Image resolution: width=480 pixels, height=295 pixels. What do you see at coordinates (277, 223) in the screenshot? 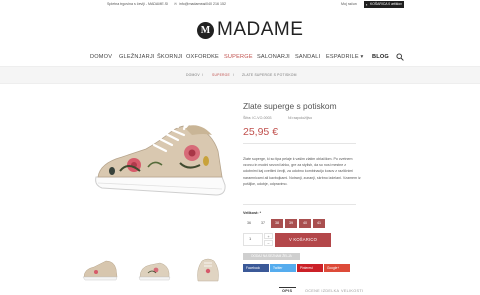
I see `size-option: 38` at bounding box center [277, 223].